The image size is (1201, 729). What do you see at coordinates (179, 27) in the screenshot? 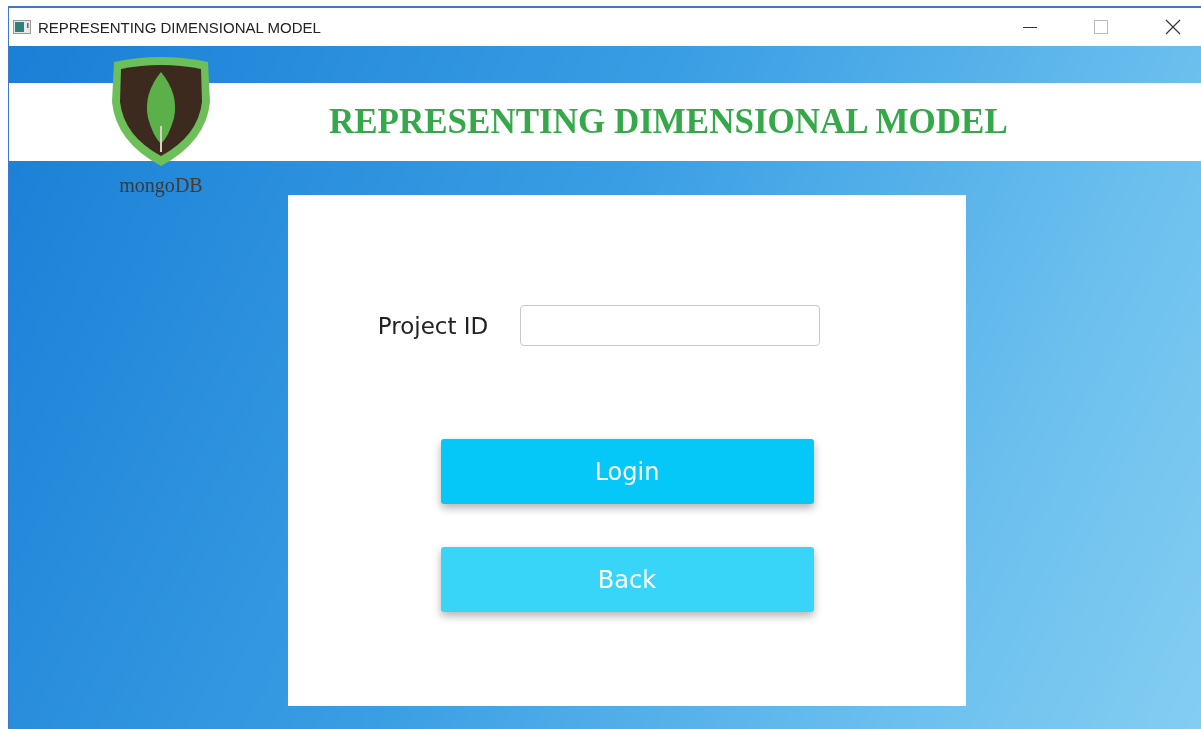
I see `window-title: REPRESENTING DIMENSIONAL MODEL` at bounding box center [179, 27].